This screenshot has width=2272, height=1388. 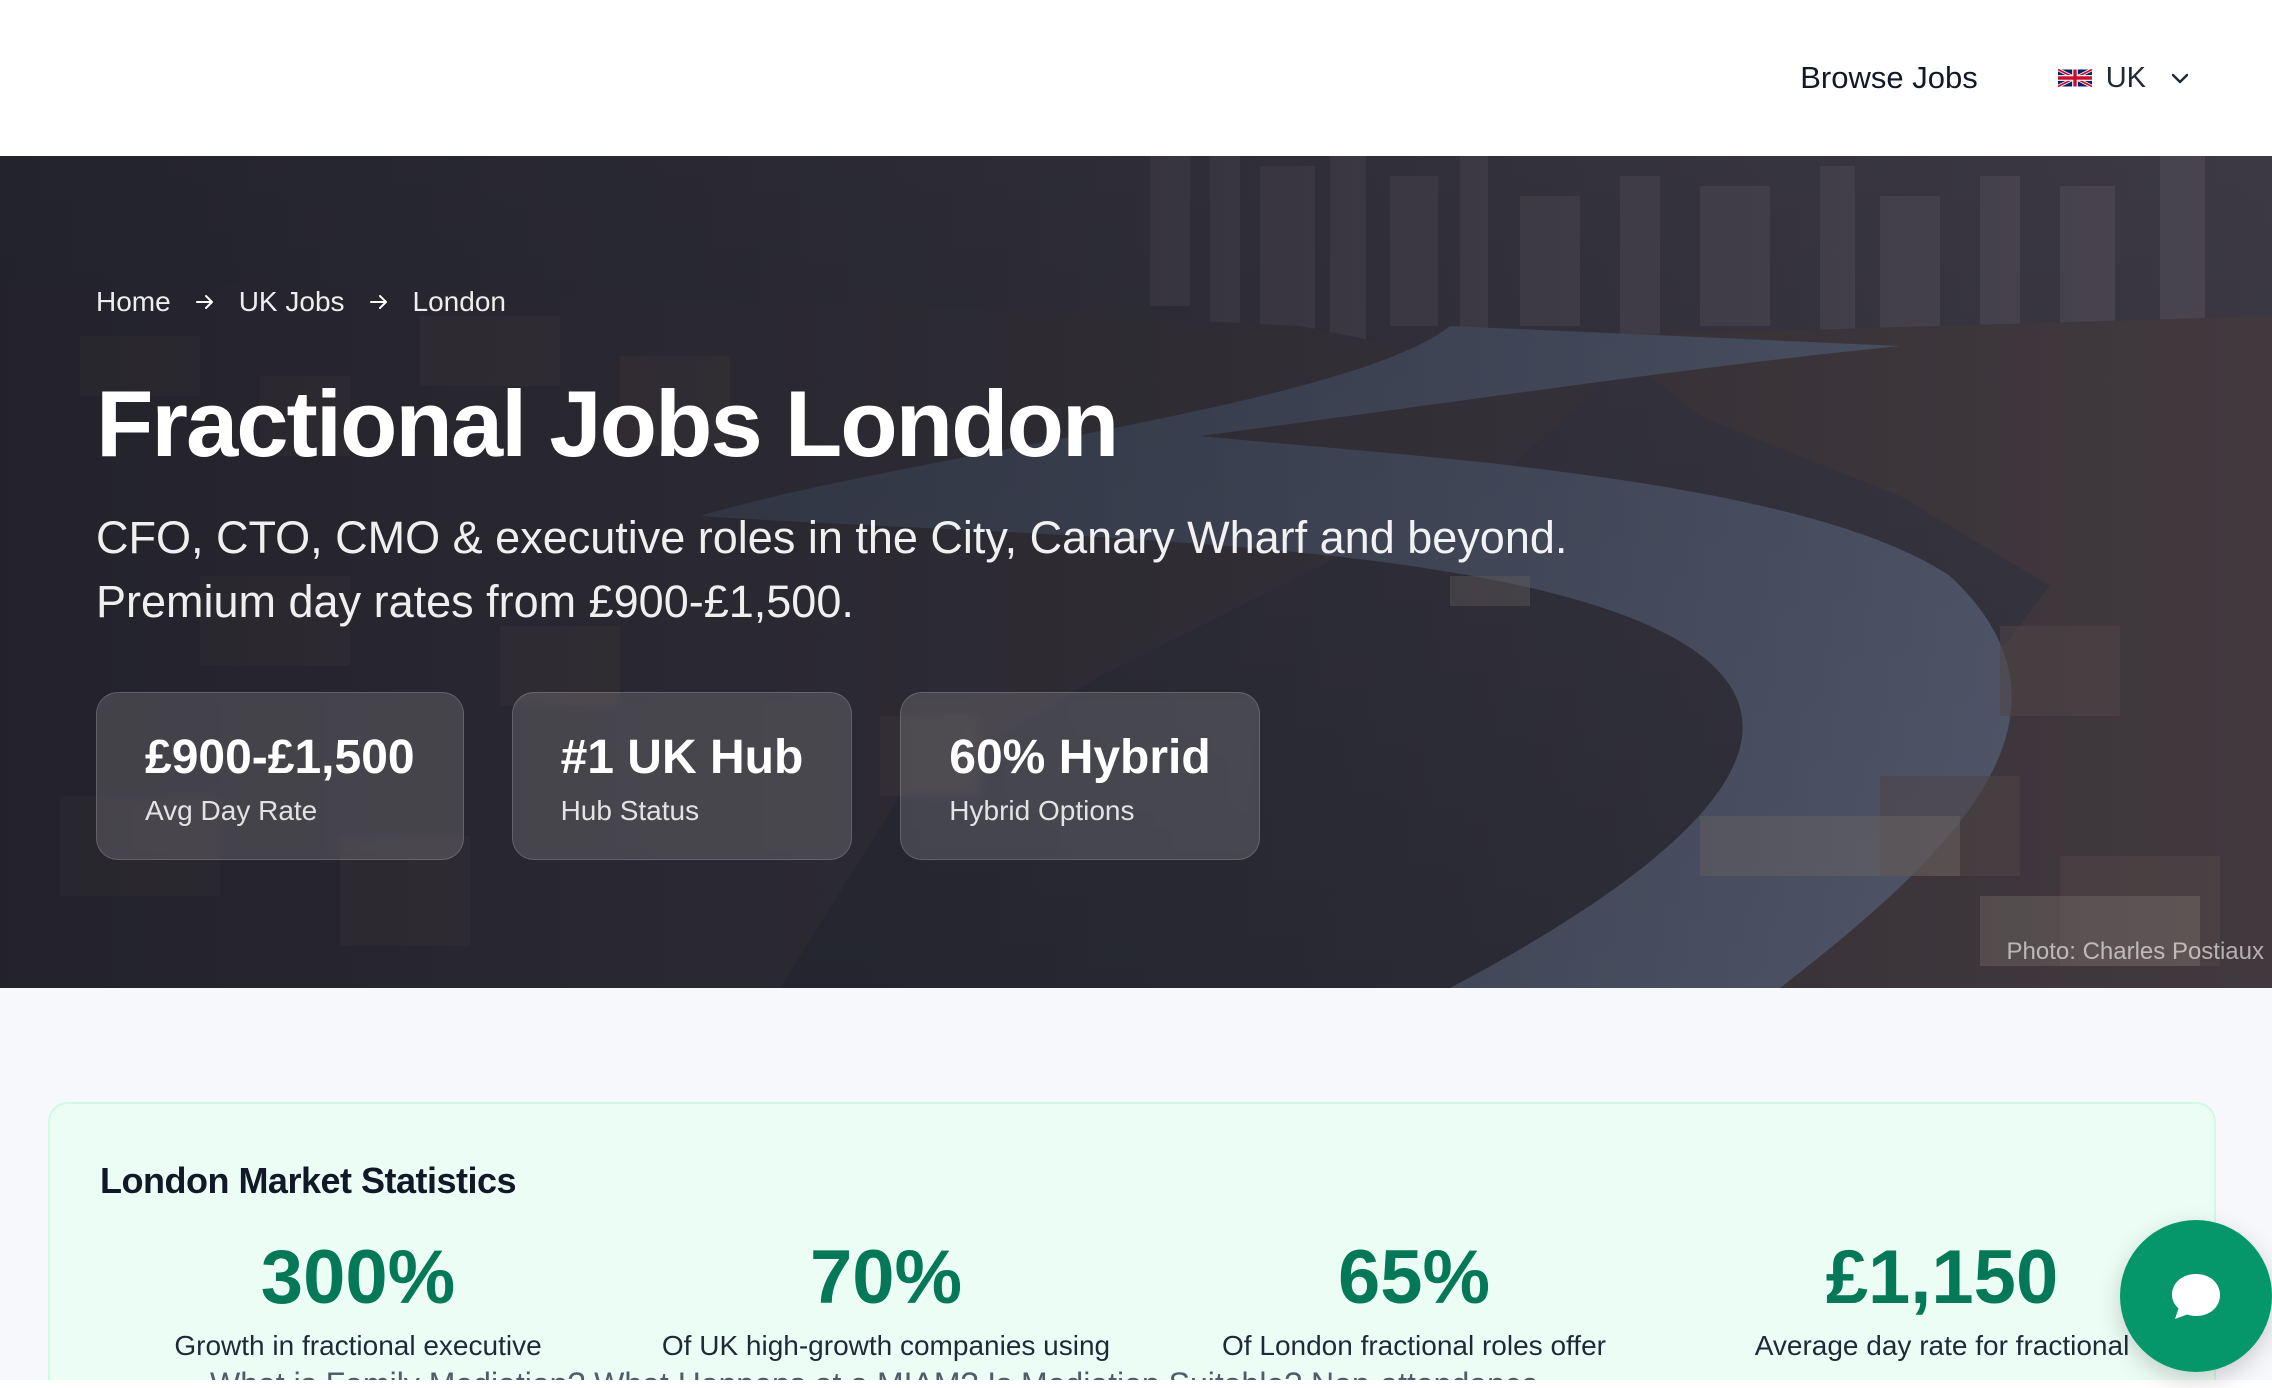 I want to click on breadcrumb-uk-jobs: UK Jobs, so click(x=292, y=302).